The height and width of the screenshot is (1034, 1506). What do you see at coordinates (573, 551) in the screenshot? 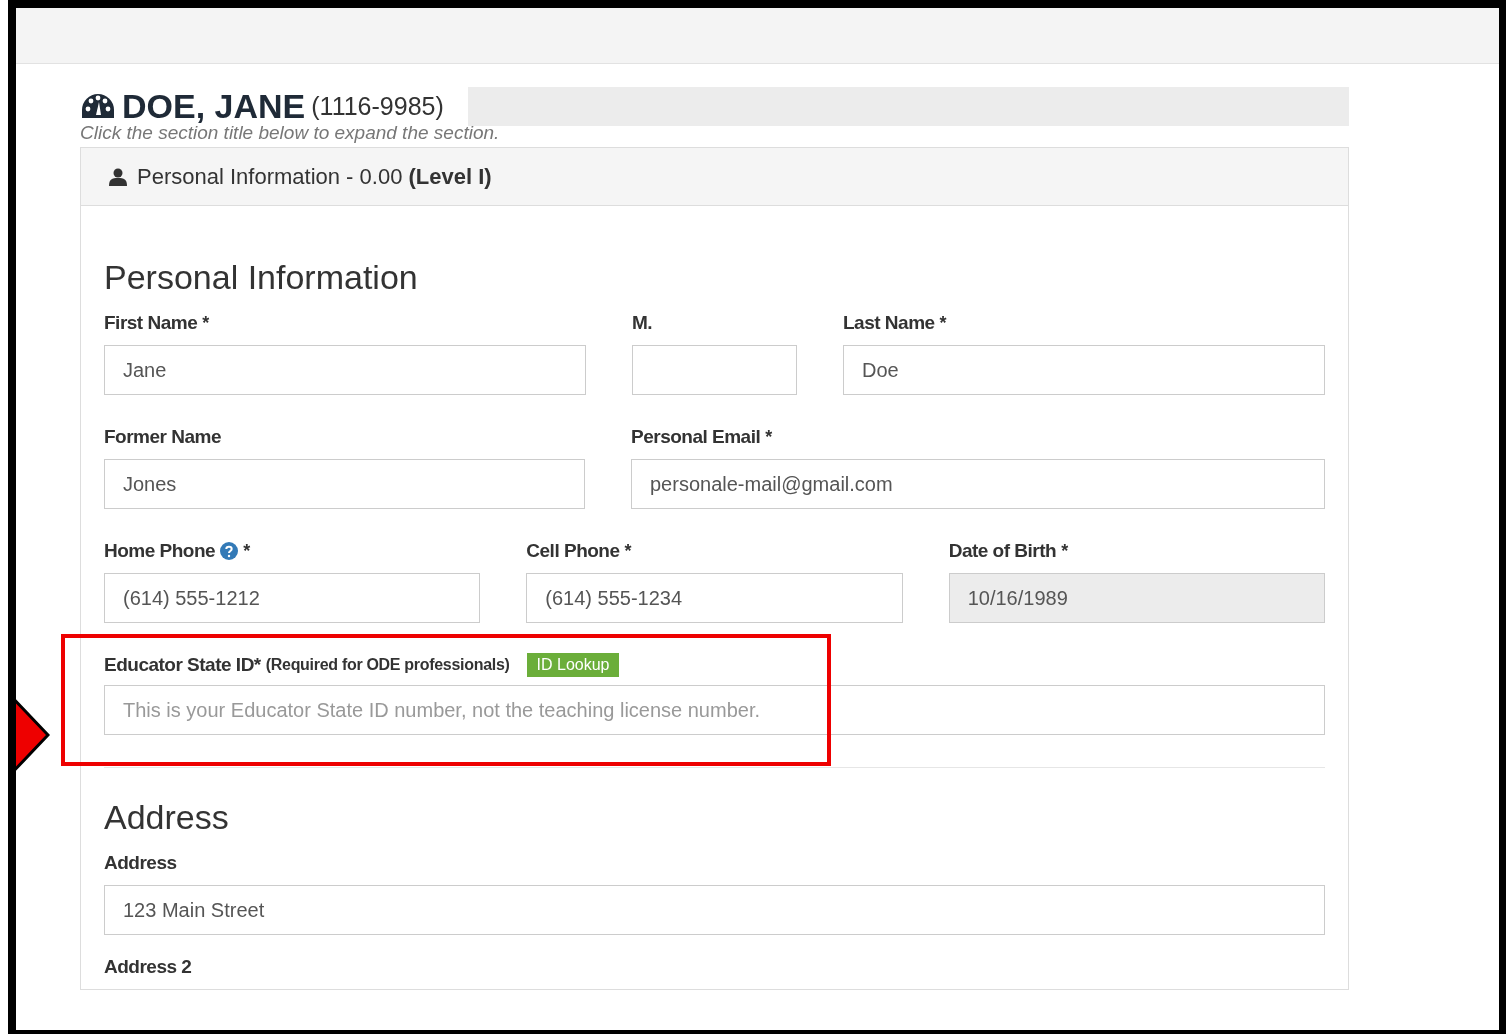
I see `field-label: Cell Phone` at bounding box center [573, 551].